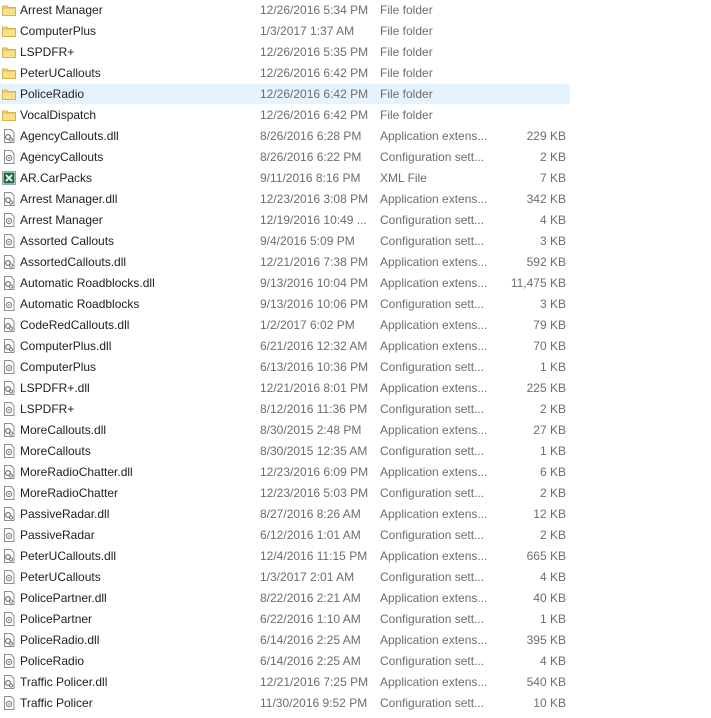  I want to click on file-name: AgencyCallouts.dll, so click(69, 136).